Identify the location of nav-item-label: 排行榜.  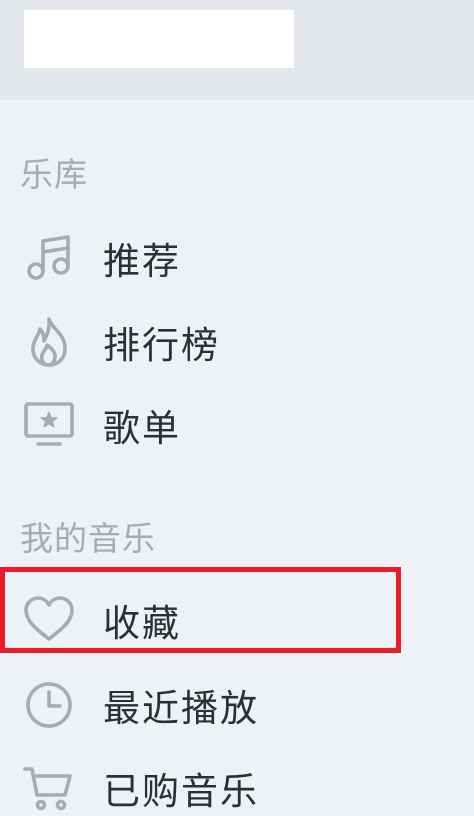
(161, 345).